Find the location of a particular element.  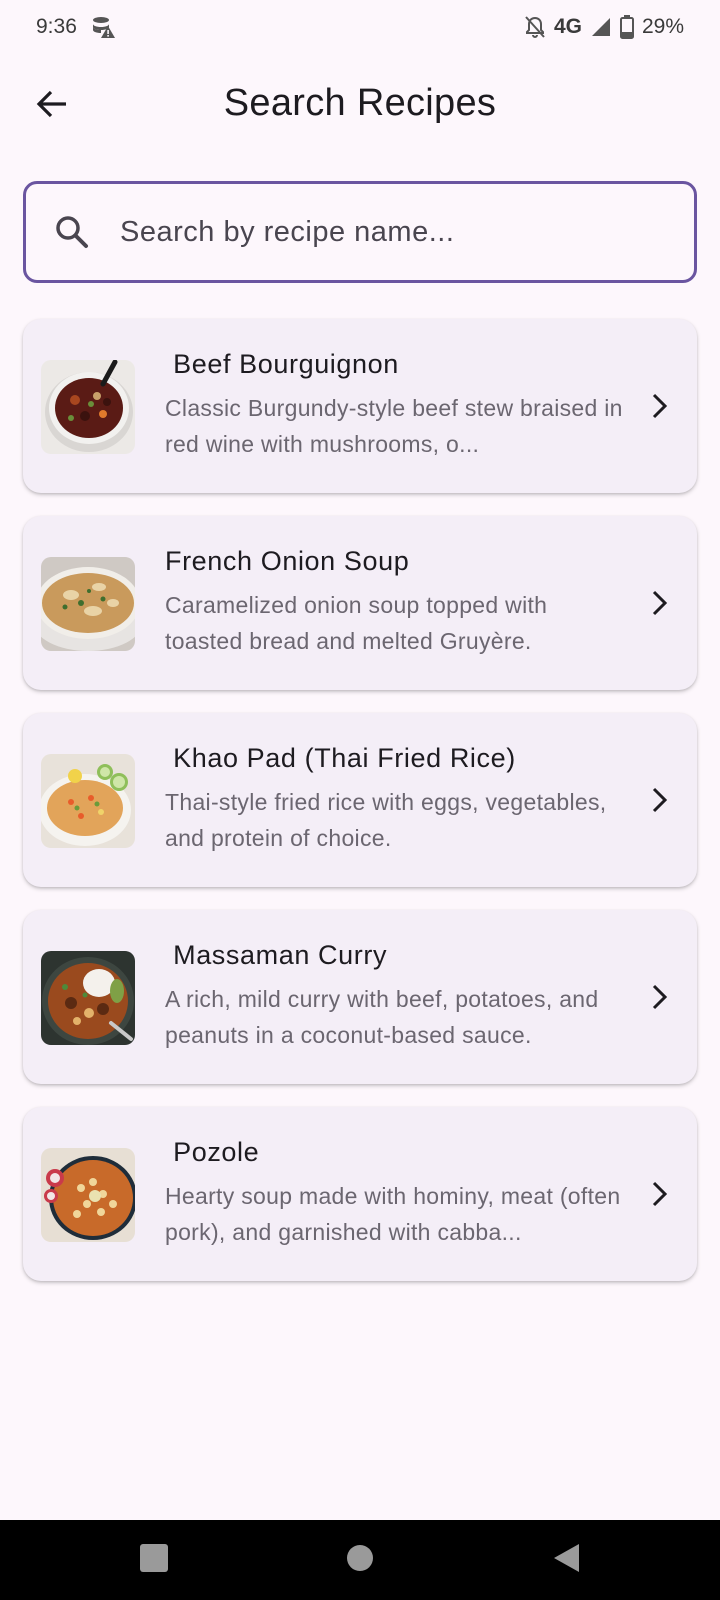

home-button is located at coordinates (360, 1560).